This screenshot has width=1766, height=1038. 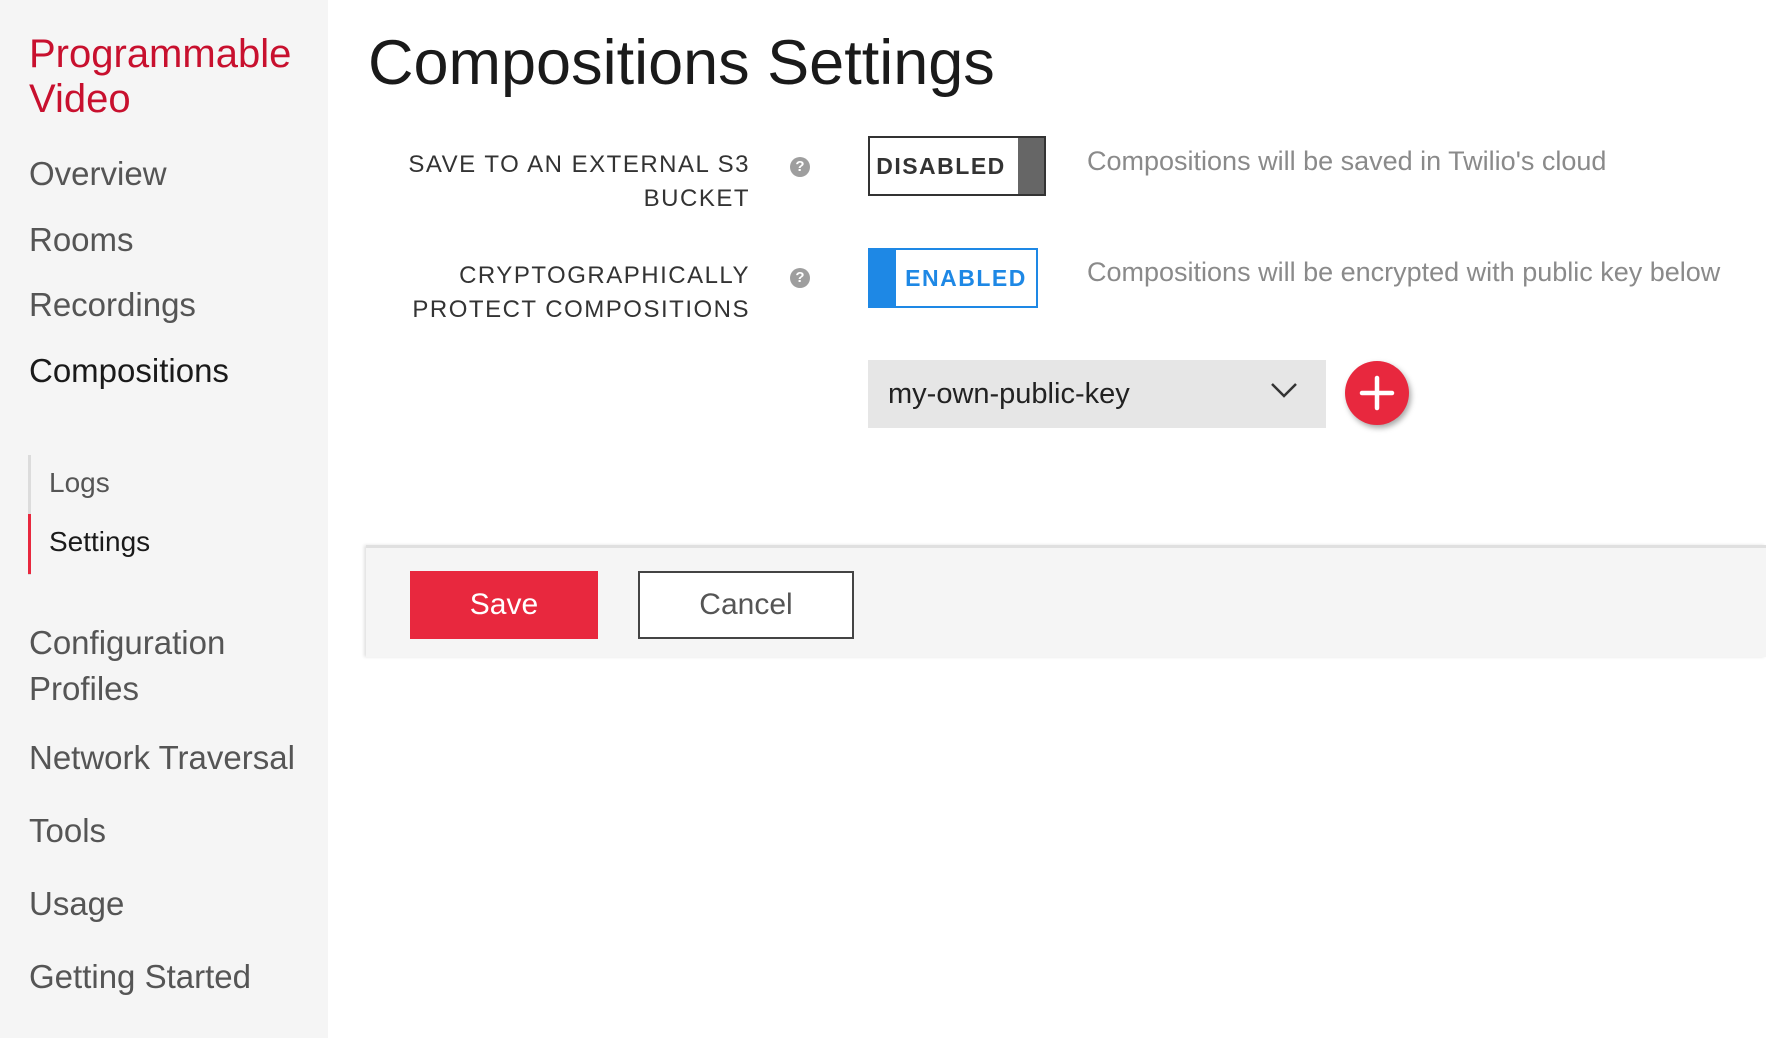 I want to click on cancel-button: Cancel, so click(x=746, y=605).